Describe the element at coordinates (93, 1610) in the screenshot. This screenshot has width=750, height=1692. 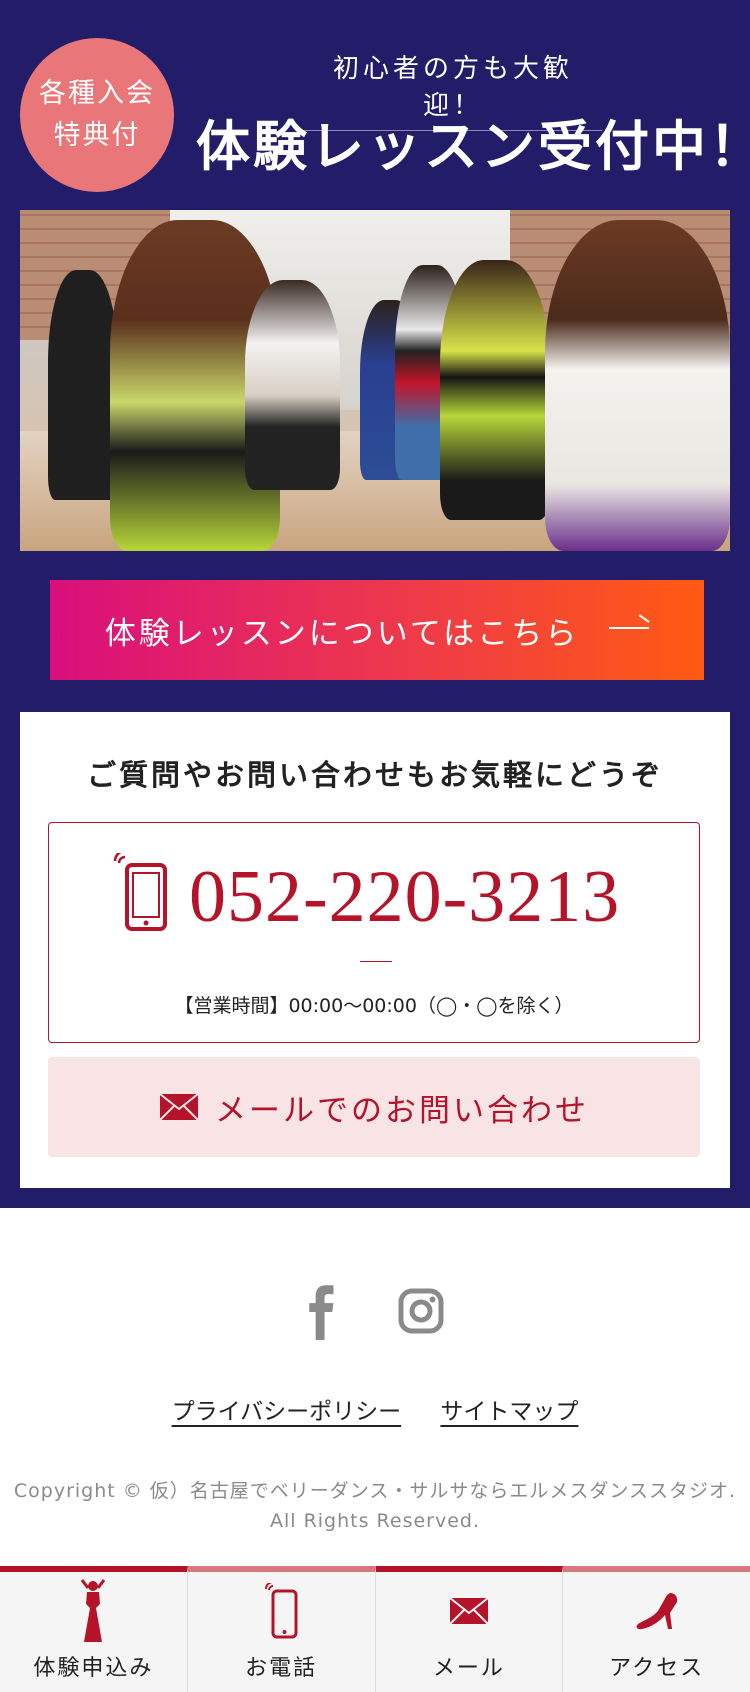
I see `dancer-icon` at that location.